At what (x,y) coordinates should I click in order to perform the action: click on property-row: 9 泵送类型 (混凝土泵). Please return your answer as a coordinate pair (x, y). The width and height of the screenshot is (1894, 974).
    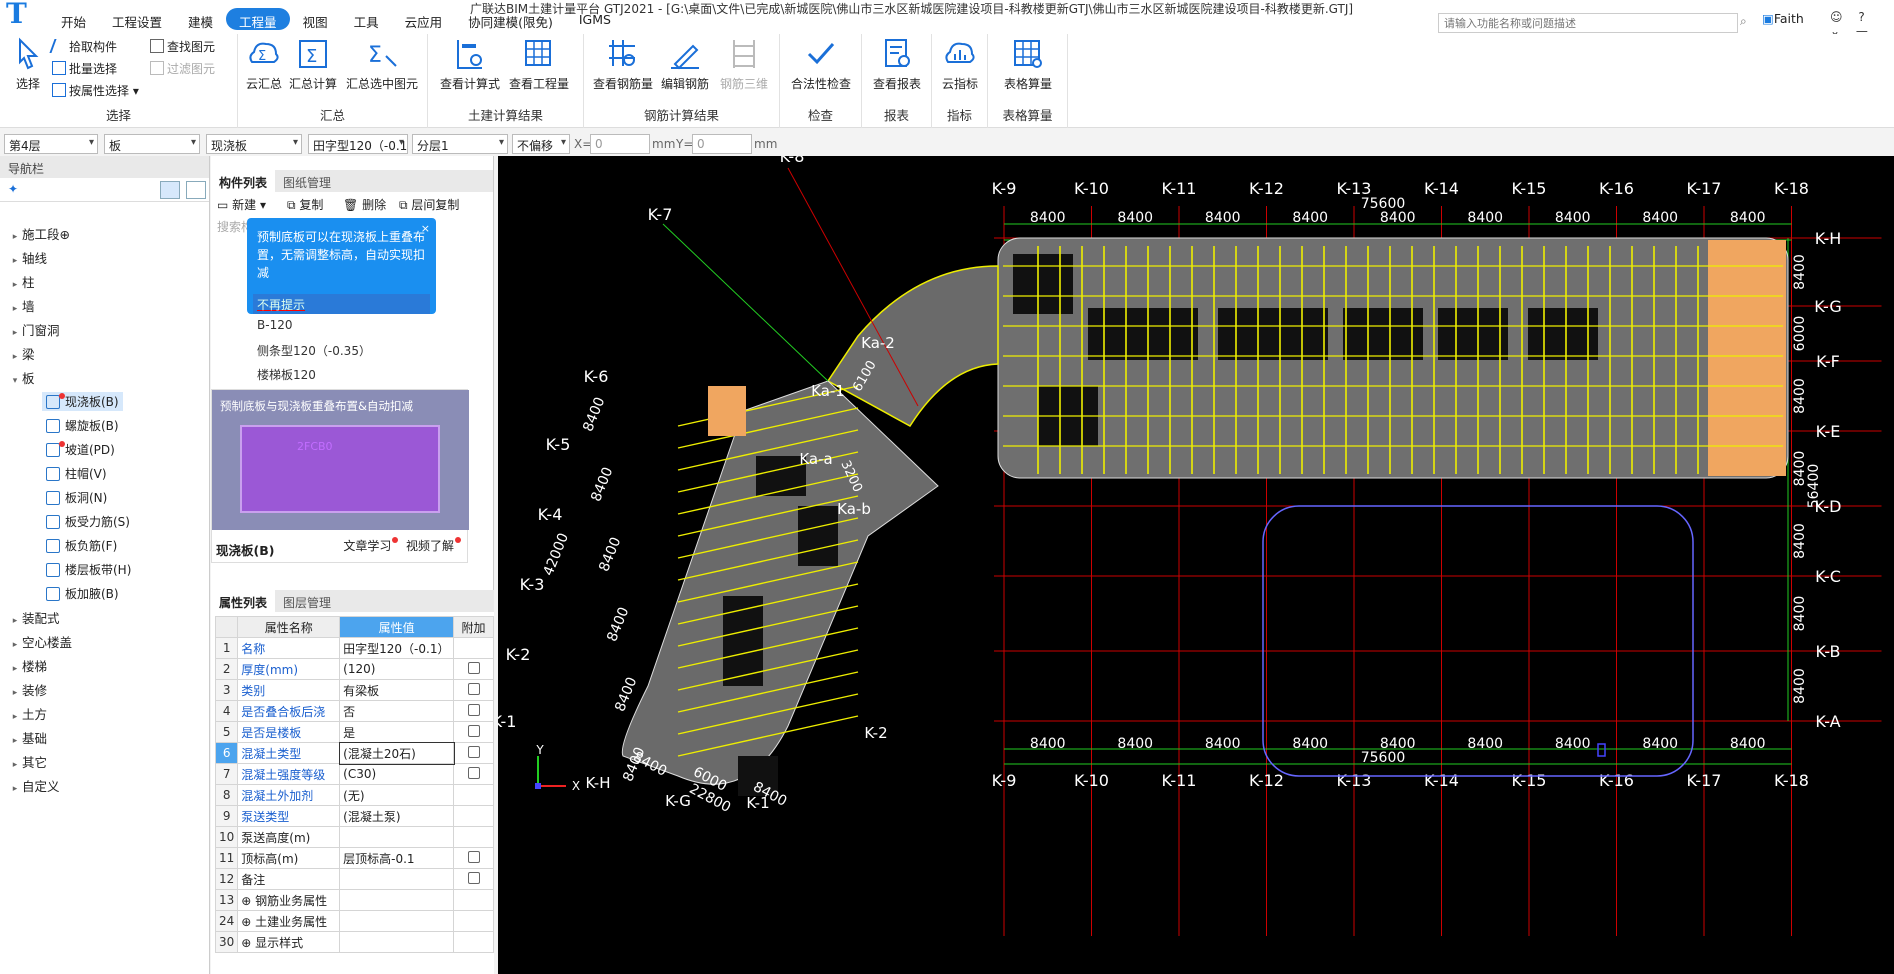
    Looking at the image, I should click on (354, 816).